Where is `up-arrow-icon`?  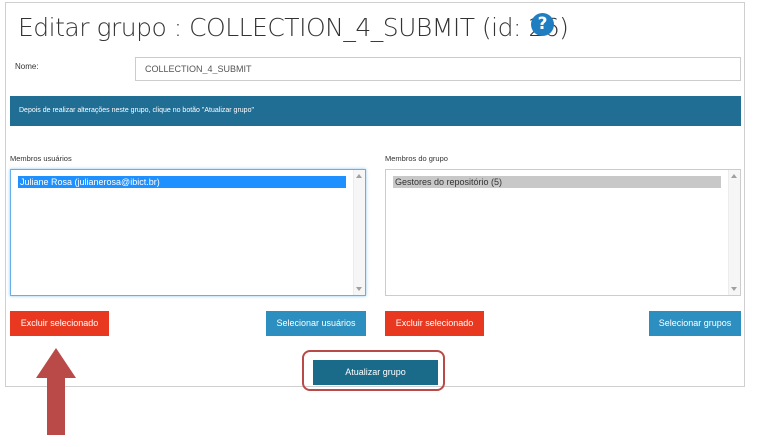 up-arrow-icon is located at coordinates (56, 391).